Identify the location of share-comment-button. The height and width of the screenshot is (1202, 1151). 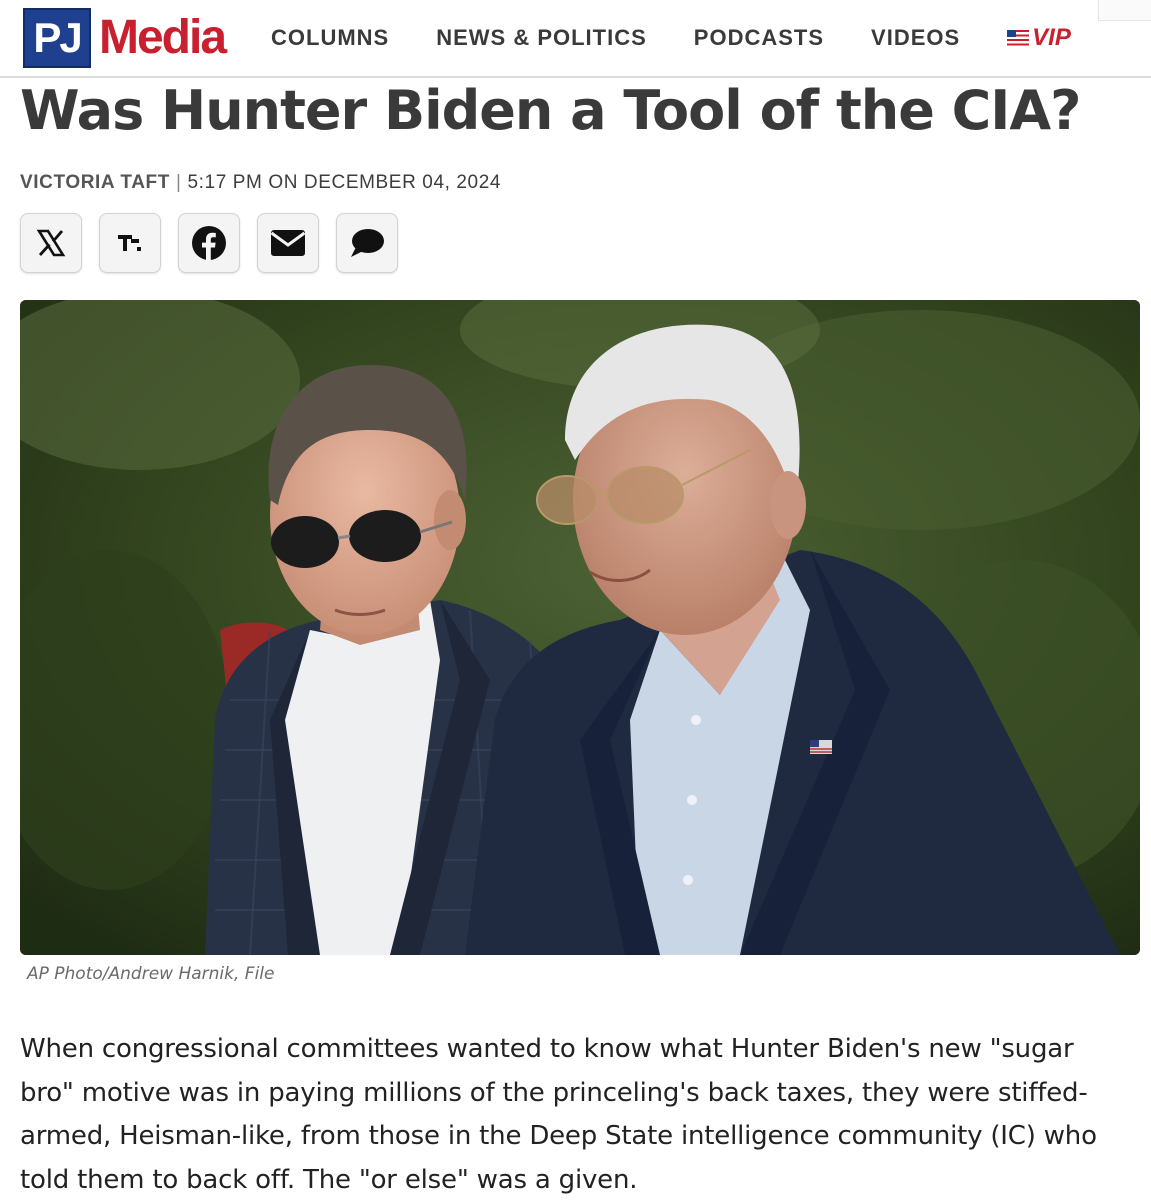
(367, 243).